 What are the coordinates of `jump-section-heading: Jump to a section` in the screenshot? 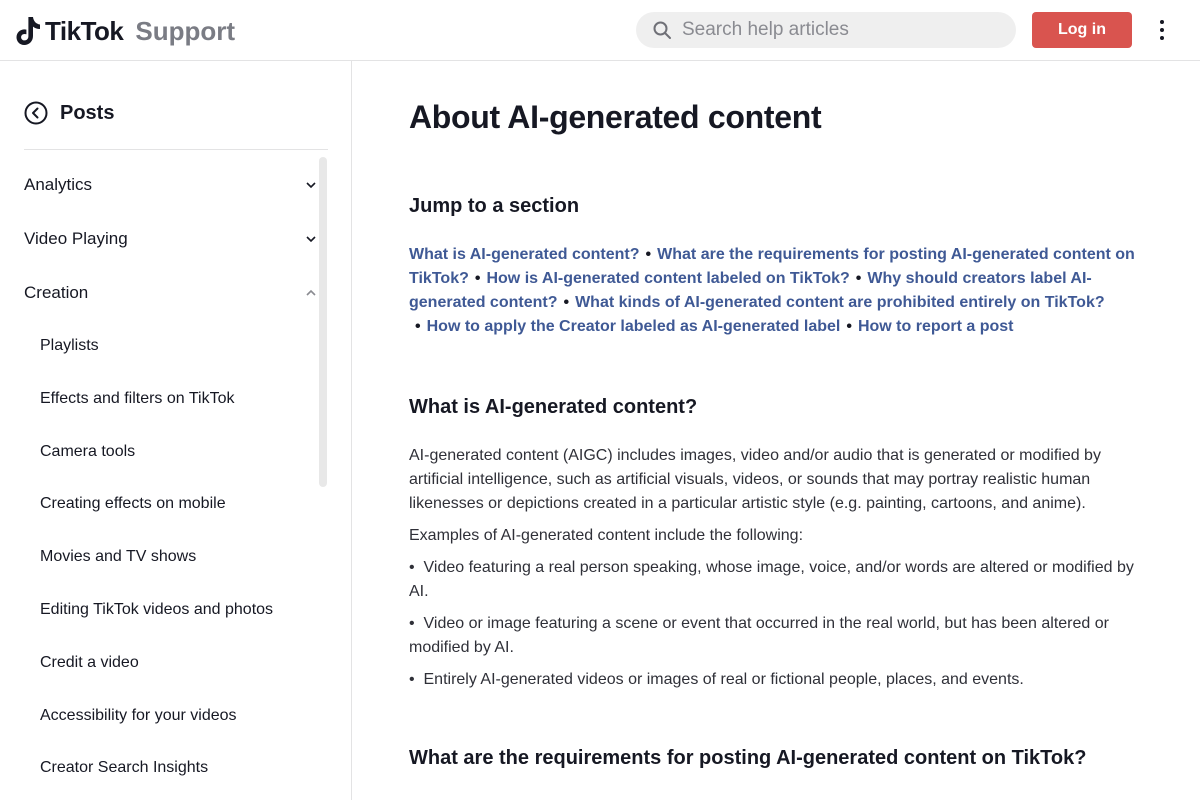 It's located at (494, 206).